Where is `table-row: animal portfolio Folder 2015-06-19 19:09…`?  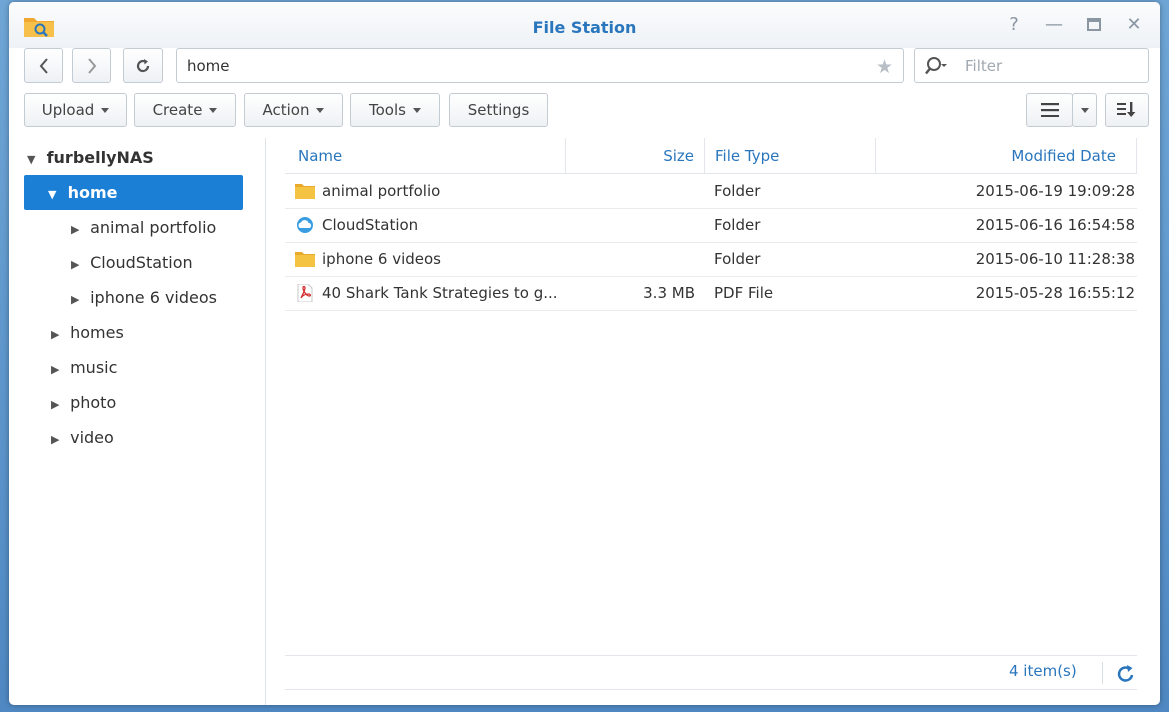
table-row: animal portfolio Folder 2015-06-19 19:09… is located at coordinates (711, 191).